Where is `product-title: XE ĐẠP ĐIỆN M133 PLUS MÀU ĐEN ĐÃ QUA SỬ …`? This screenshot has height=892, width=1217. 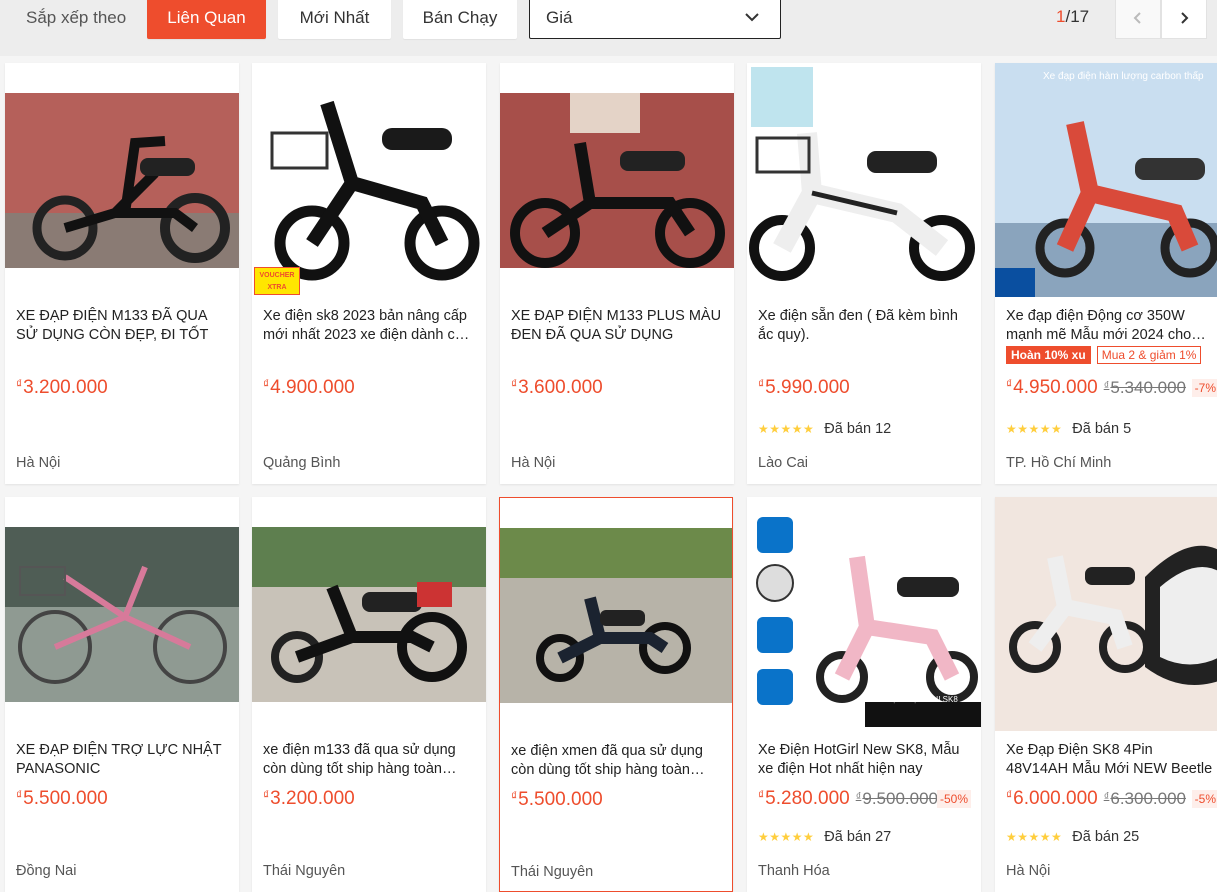
product-title: XE ĐẠP ĐIỆN M133 PLUS MÀU ĐEN ĐÃ QUA SỬ … is located at coordinates (616, 325).